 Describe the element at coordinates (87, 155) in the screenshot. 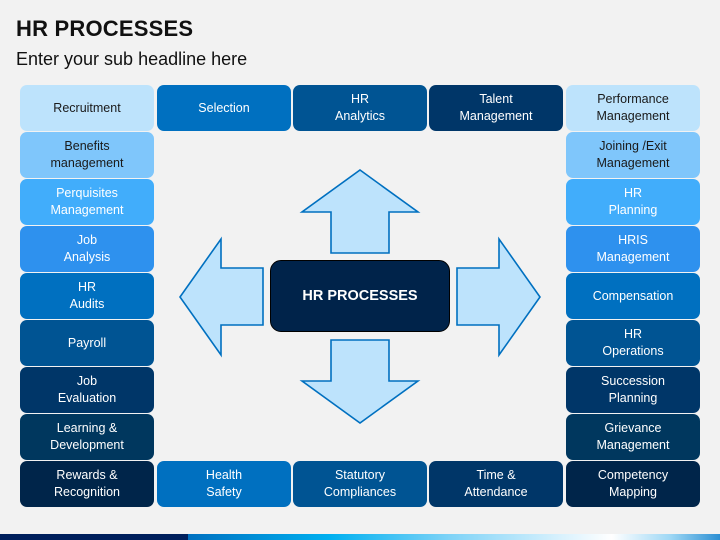

I see `process-box-benefits-management: Benefits management` at that location.